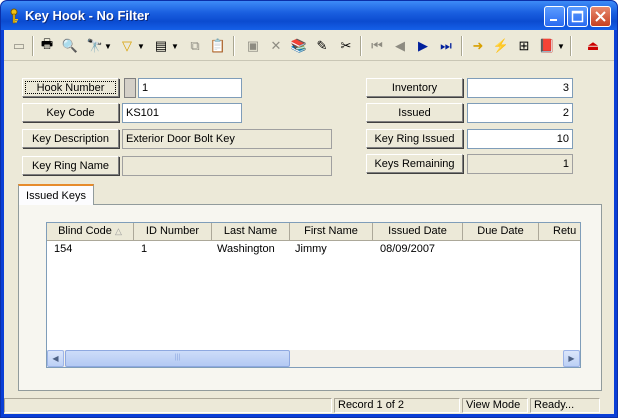 Image resolution: width=618 pixels, height=418 pixels. What do you see at coordinates (63, 249) in the screenshot?
I see `cell-blind-code: 154` at bounding box center [63, 249].